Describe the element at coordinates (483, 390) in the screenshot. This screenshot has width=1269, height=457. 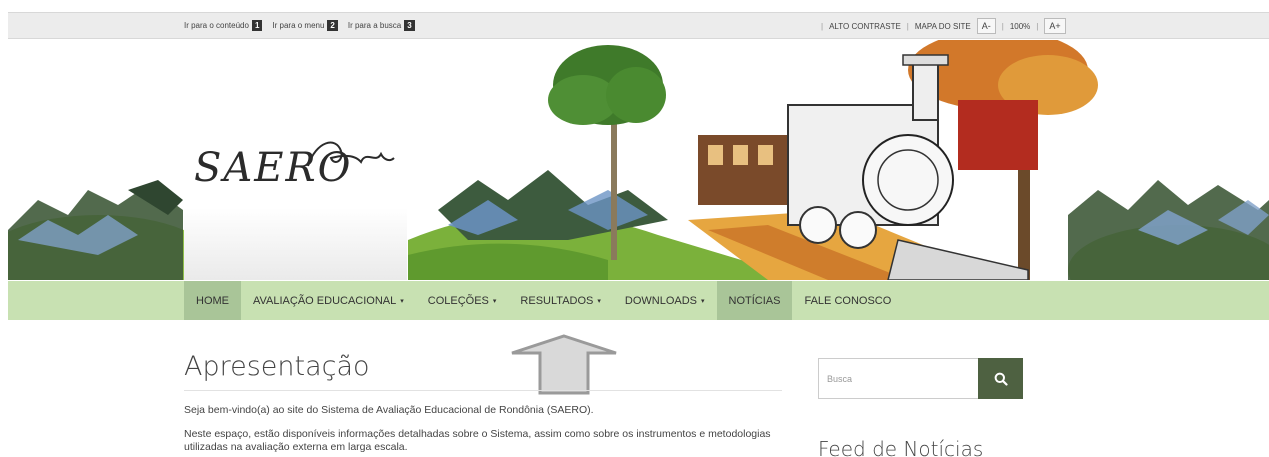
I see `title-divider` at that location.